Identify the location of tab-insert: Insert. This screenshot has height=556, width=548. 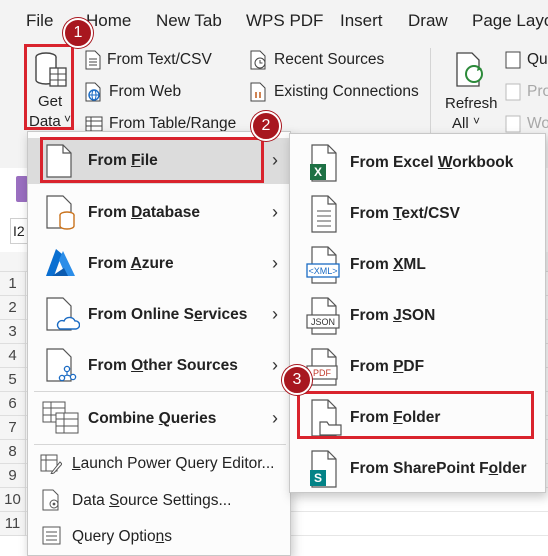
(361, 21).